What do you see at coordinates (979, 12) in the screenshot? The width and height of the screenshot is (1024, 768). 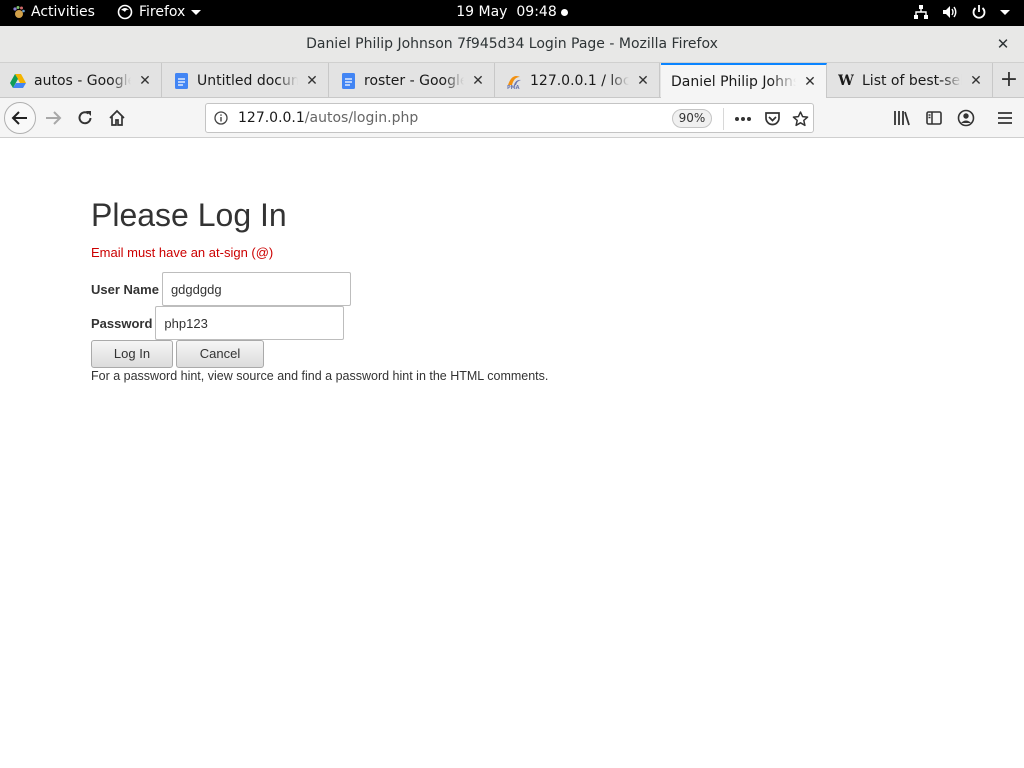 I see `power-icon` at bounding box center [979, 12].